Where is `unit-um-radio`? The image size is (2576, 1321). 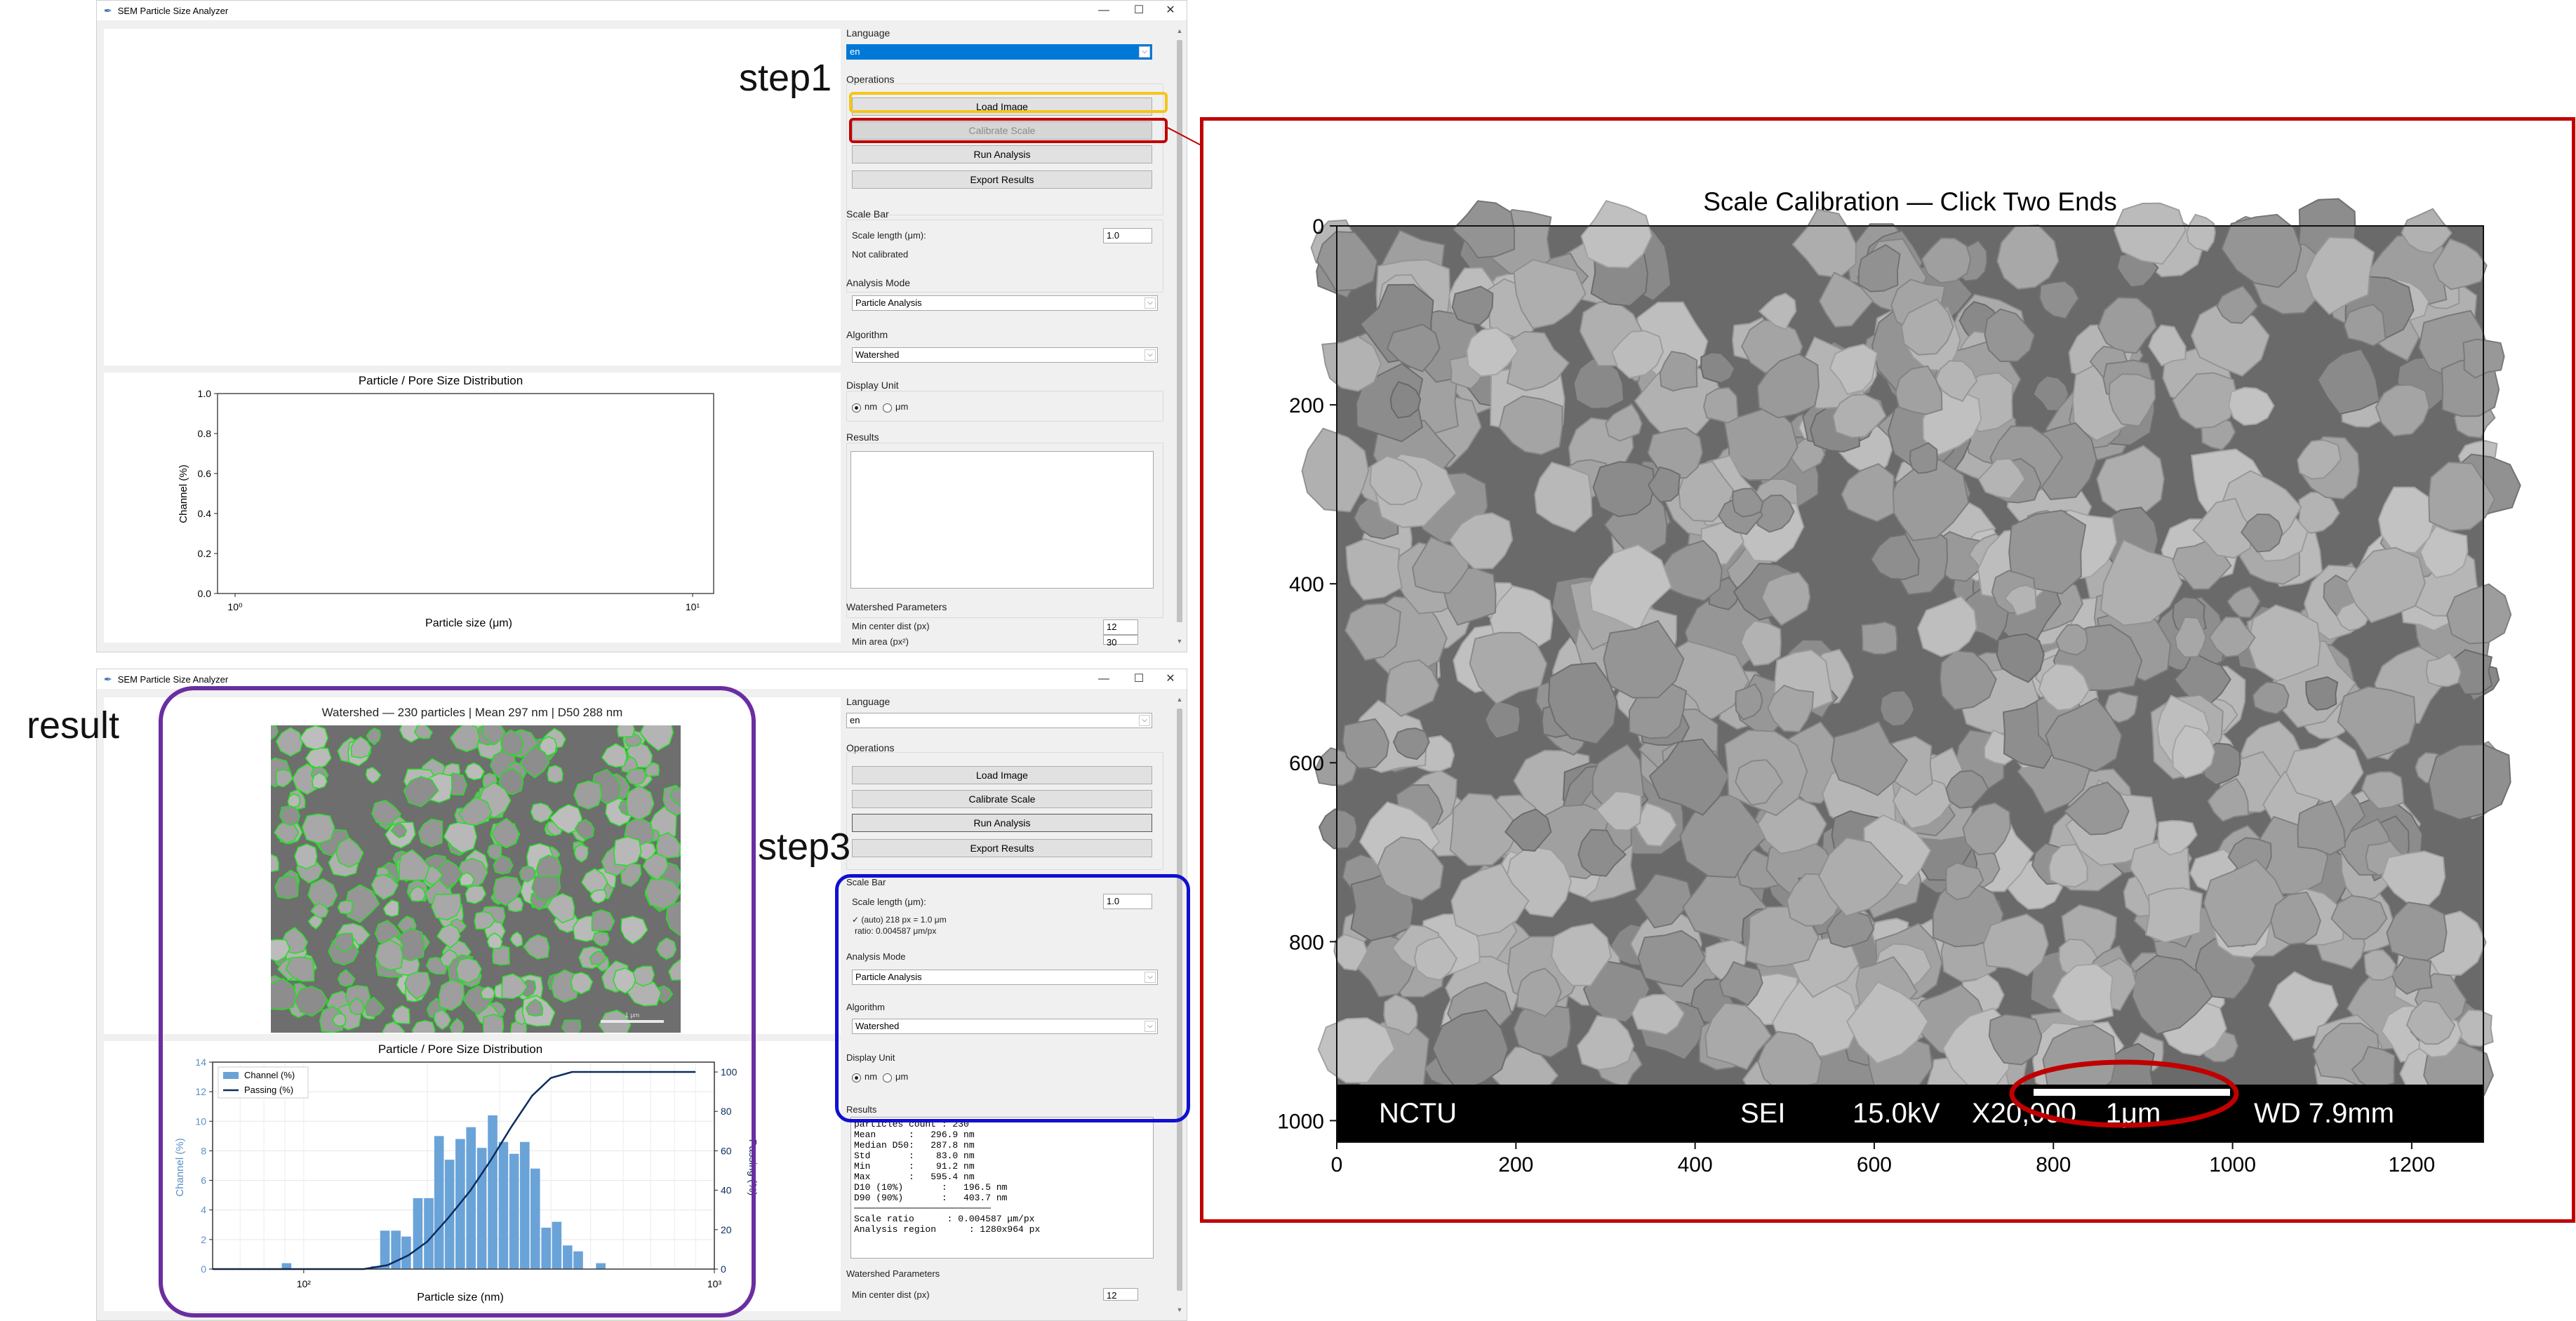 unit-um-radio is located at coordinates (887, 408).